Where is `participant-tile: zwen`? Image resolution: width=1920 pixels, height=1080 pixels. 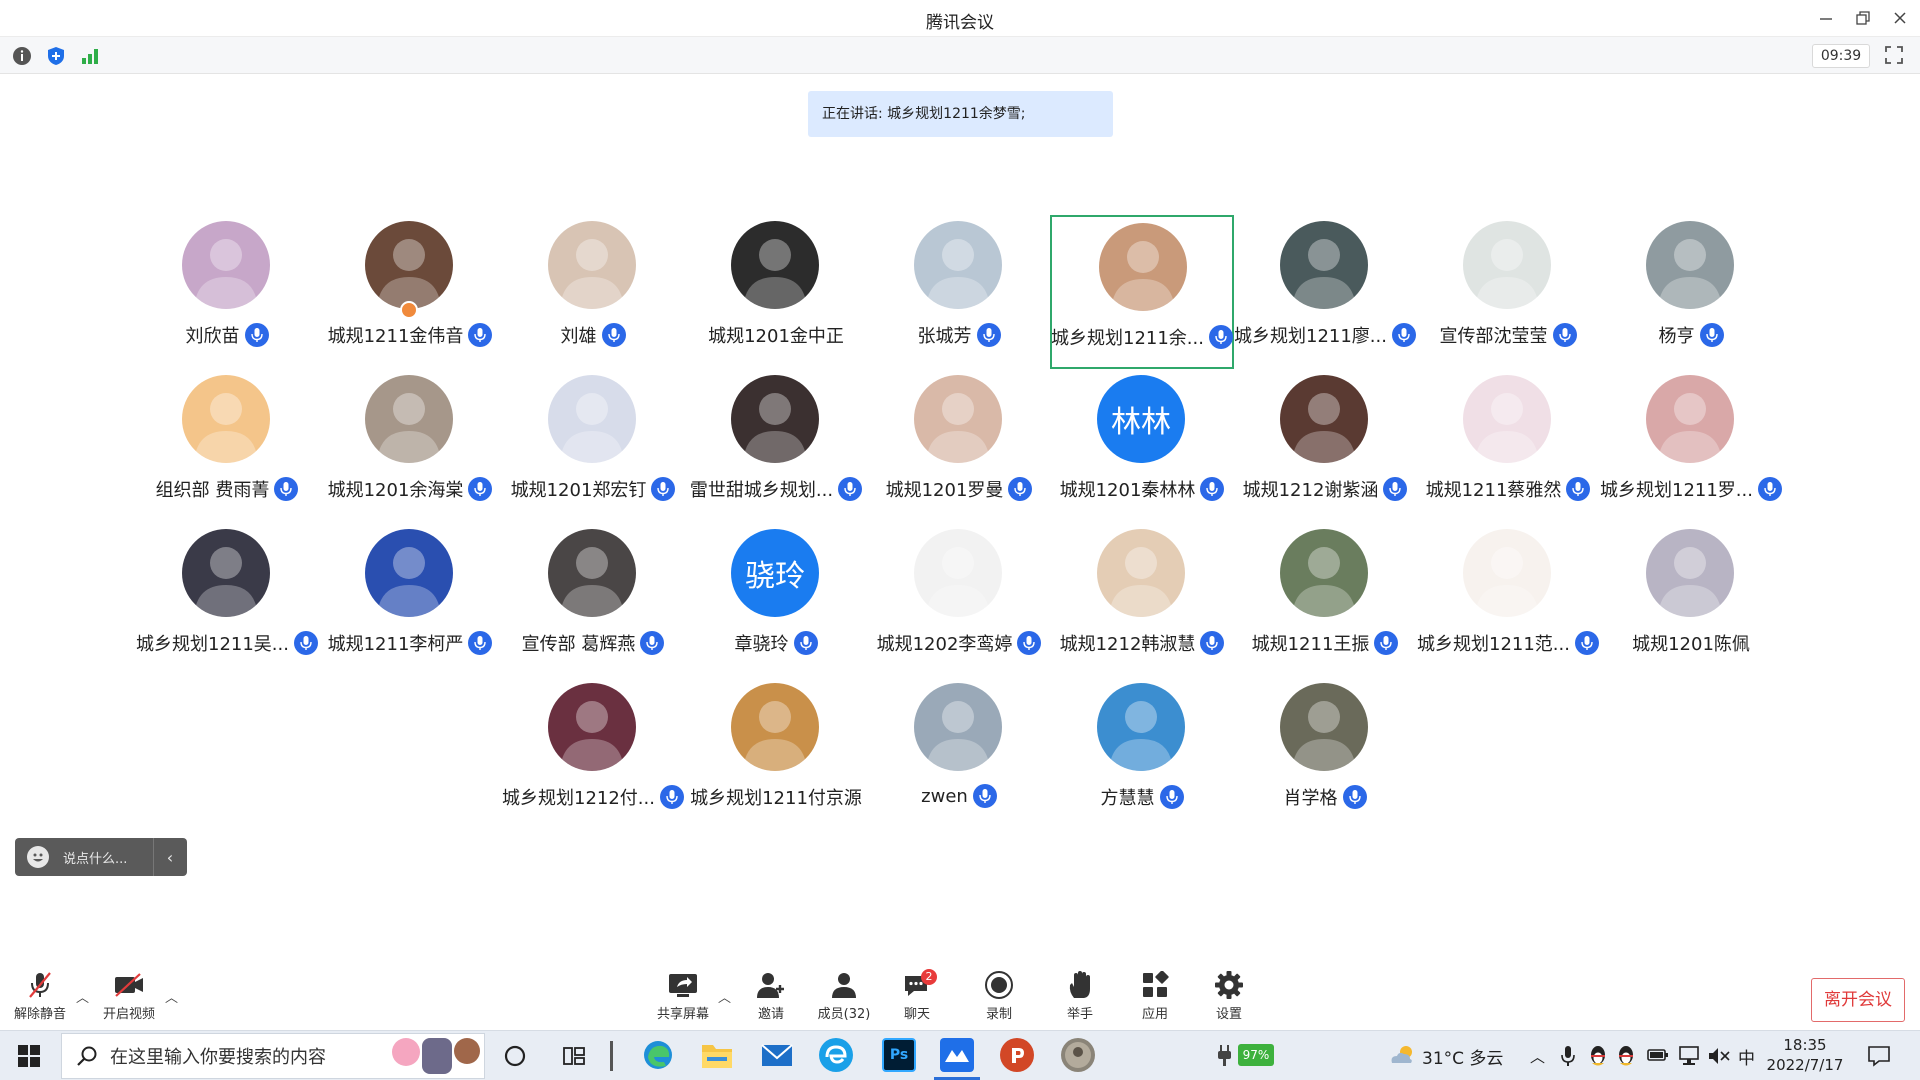 participant-tile: zwen is located at coordinates (959, 754).